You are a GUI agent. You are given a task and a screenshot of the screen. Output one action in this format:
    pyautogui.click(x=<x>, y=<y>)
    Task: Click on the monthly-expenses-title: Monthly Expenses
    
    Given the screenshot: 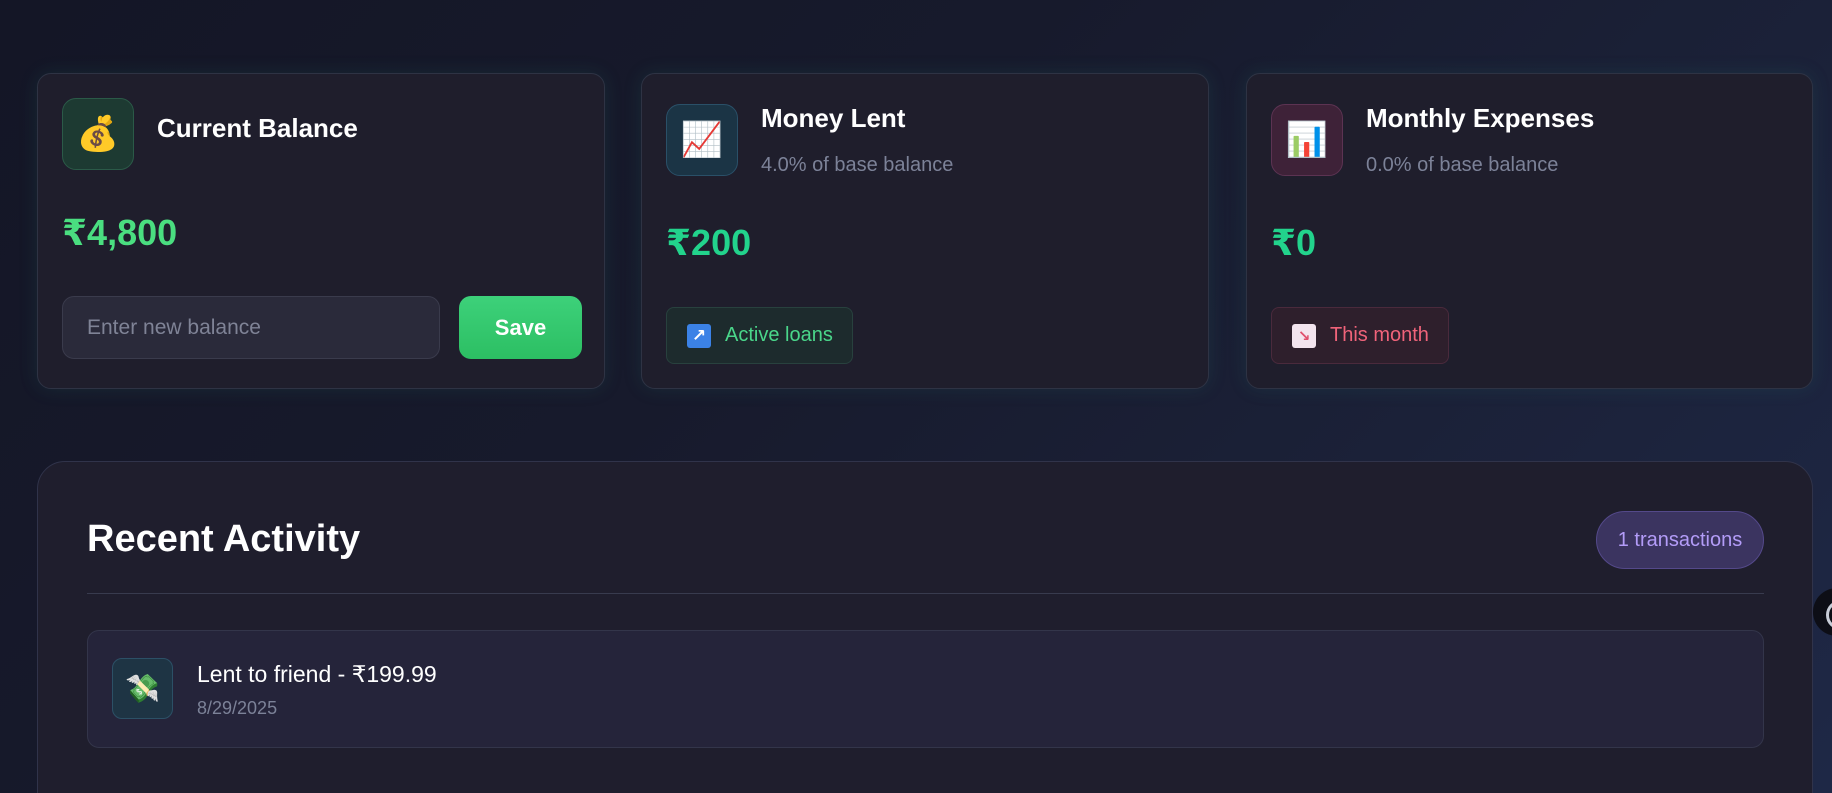 What is the action you would take?
    pyautogui.click(x=1480, y=118)
    